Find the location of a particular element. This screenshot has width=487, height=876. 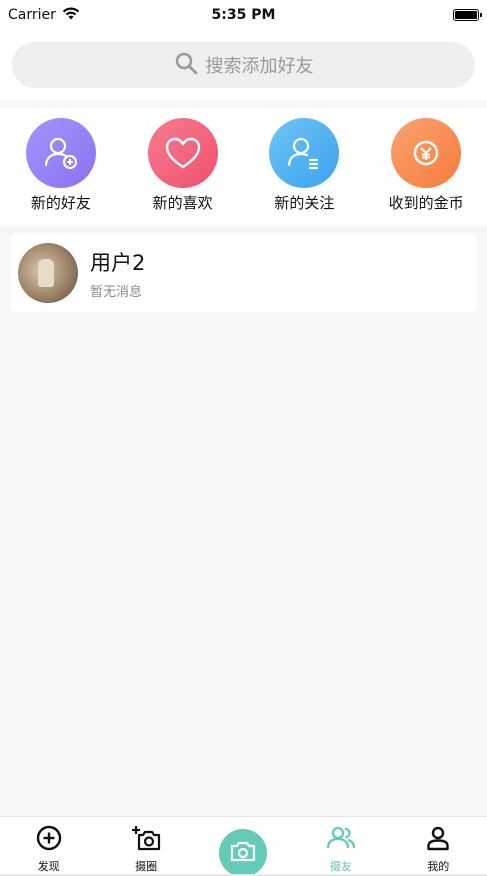

tab-camera is located at coordinates (243, 846).